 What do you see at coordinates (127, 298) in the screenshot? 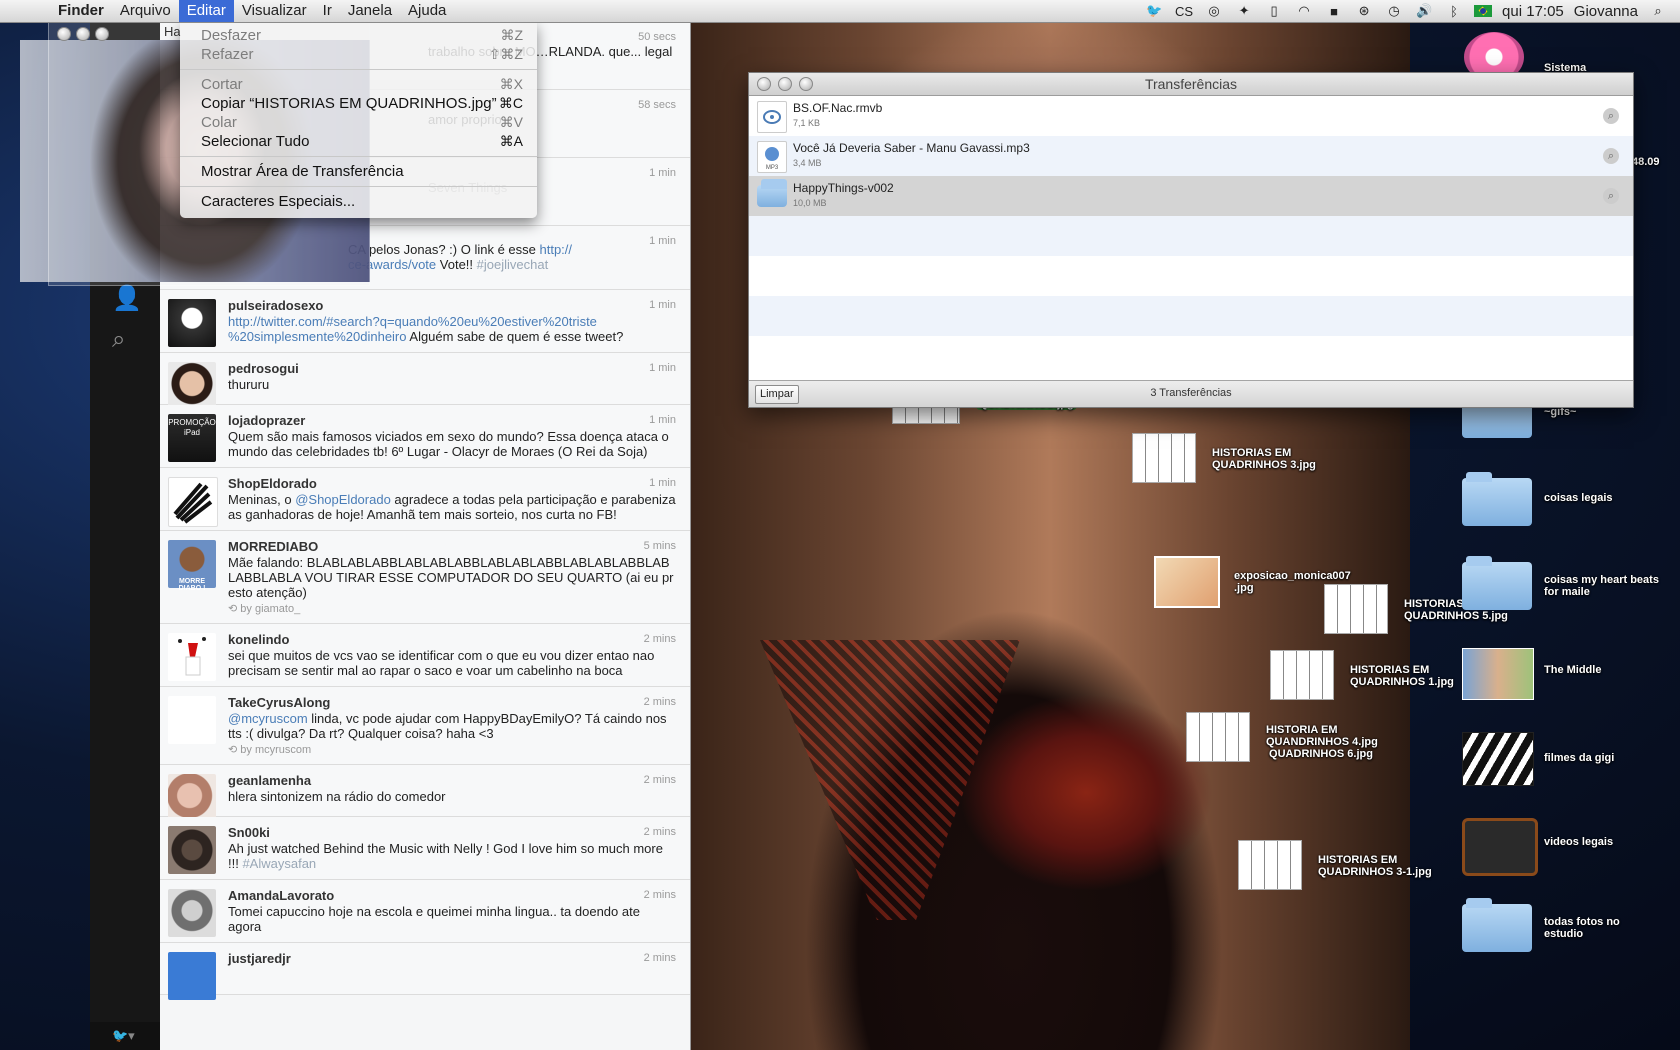
I see `profile-icon: 👤` at bounding box center [127, 298].